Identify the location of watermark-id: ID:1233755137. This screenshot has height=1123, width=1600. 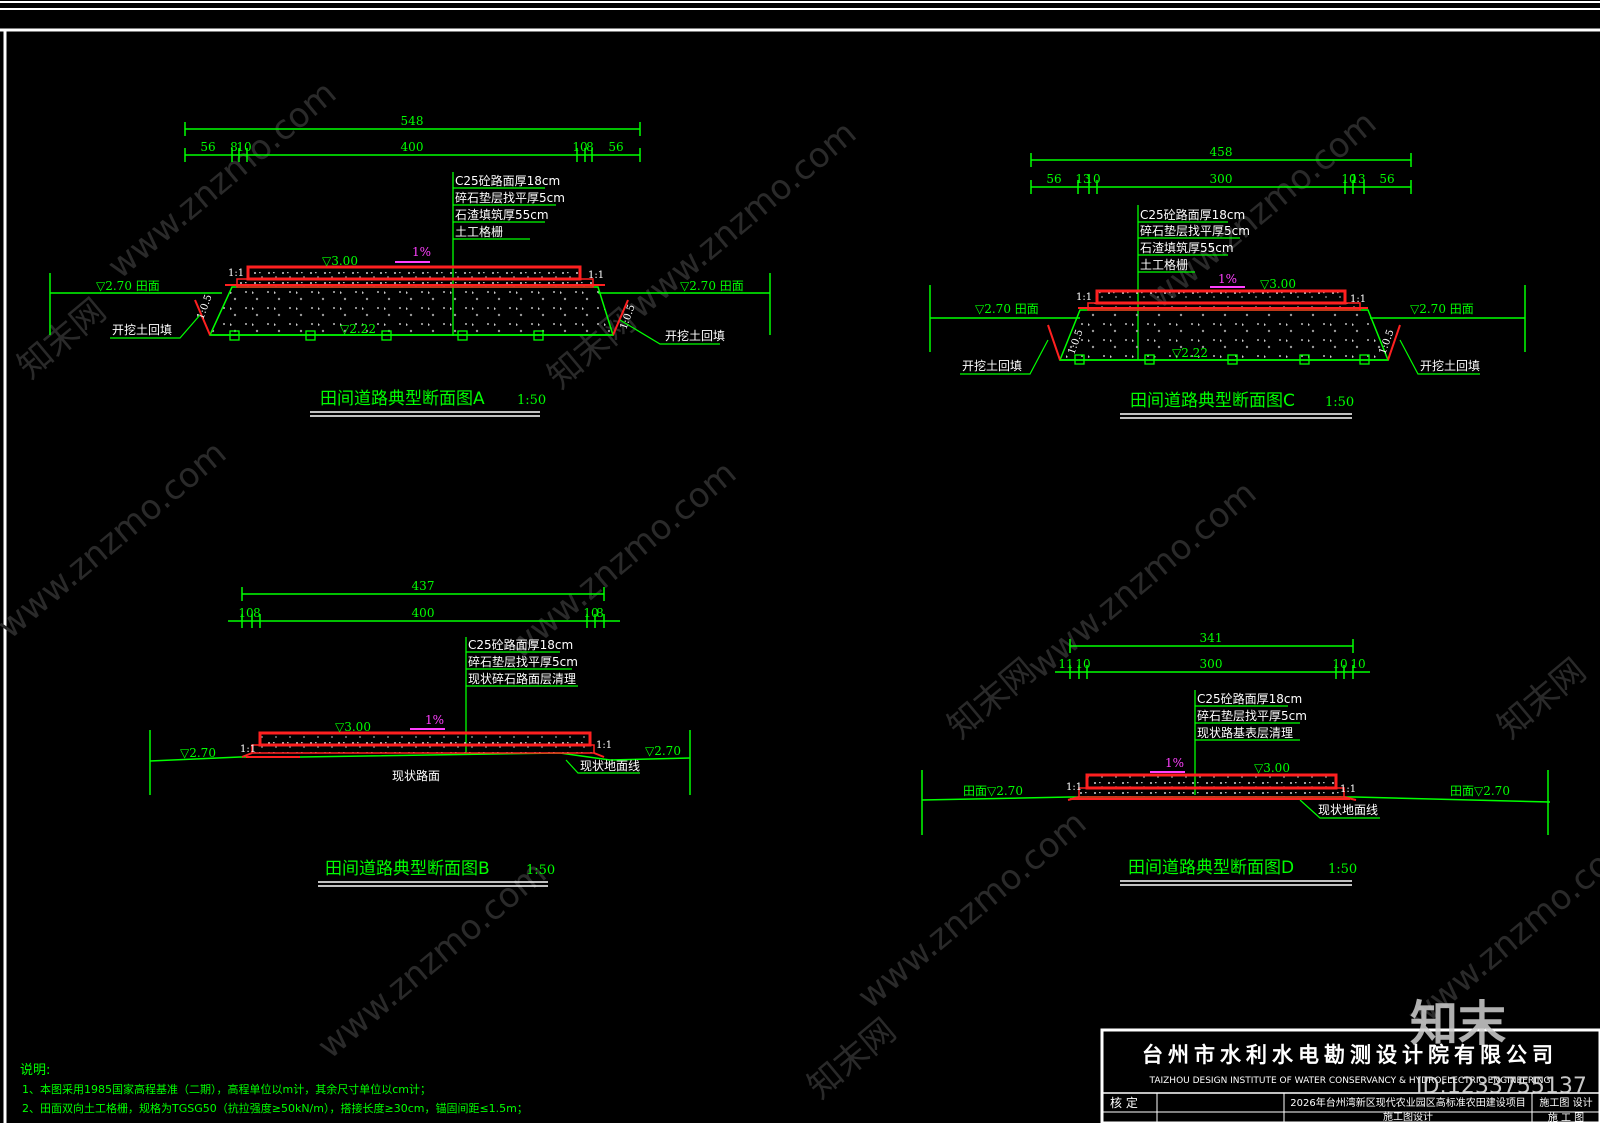
(1501, 1086).